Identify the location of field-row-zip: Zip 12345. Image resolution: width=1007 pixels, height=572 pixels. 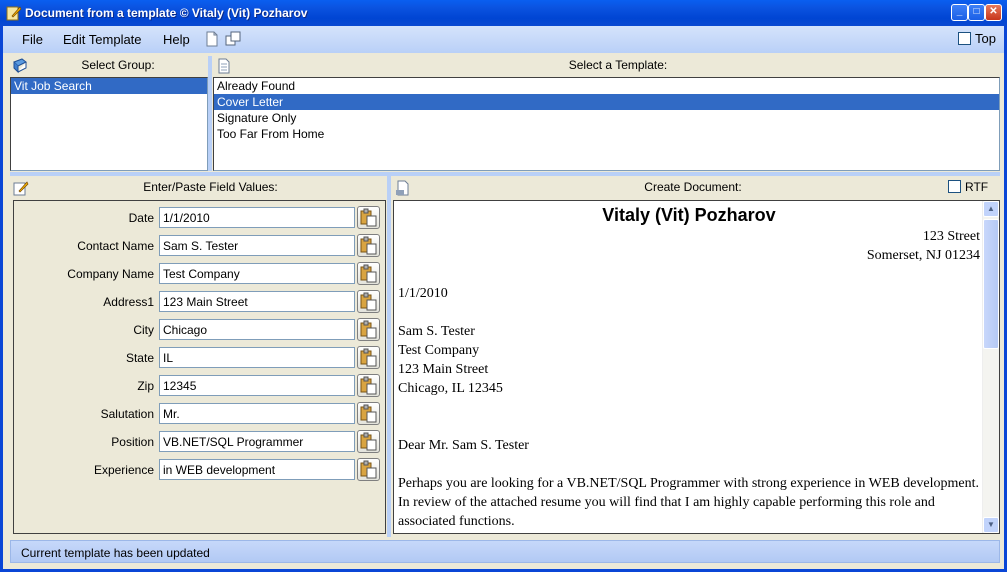
(199, 386).